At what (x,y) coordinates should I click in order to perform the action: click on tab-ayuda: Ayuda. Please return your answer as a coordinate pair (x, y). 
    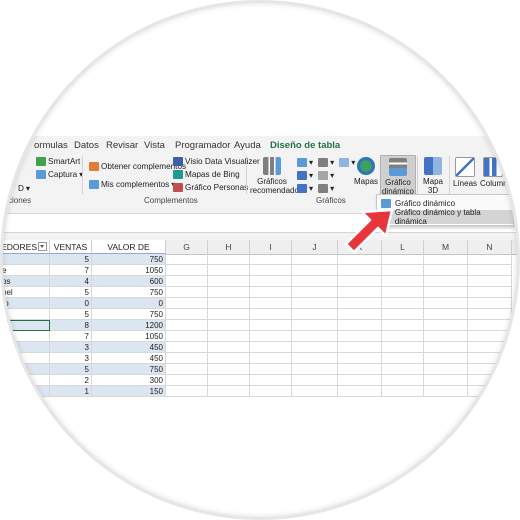
    Looking at the image, I should click on (247, 145).